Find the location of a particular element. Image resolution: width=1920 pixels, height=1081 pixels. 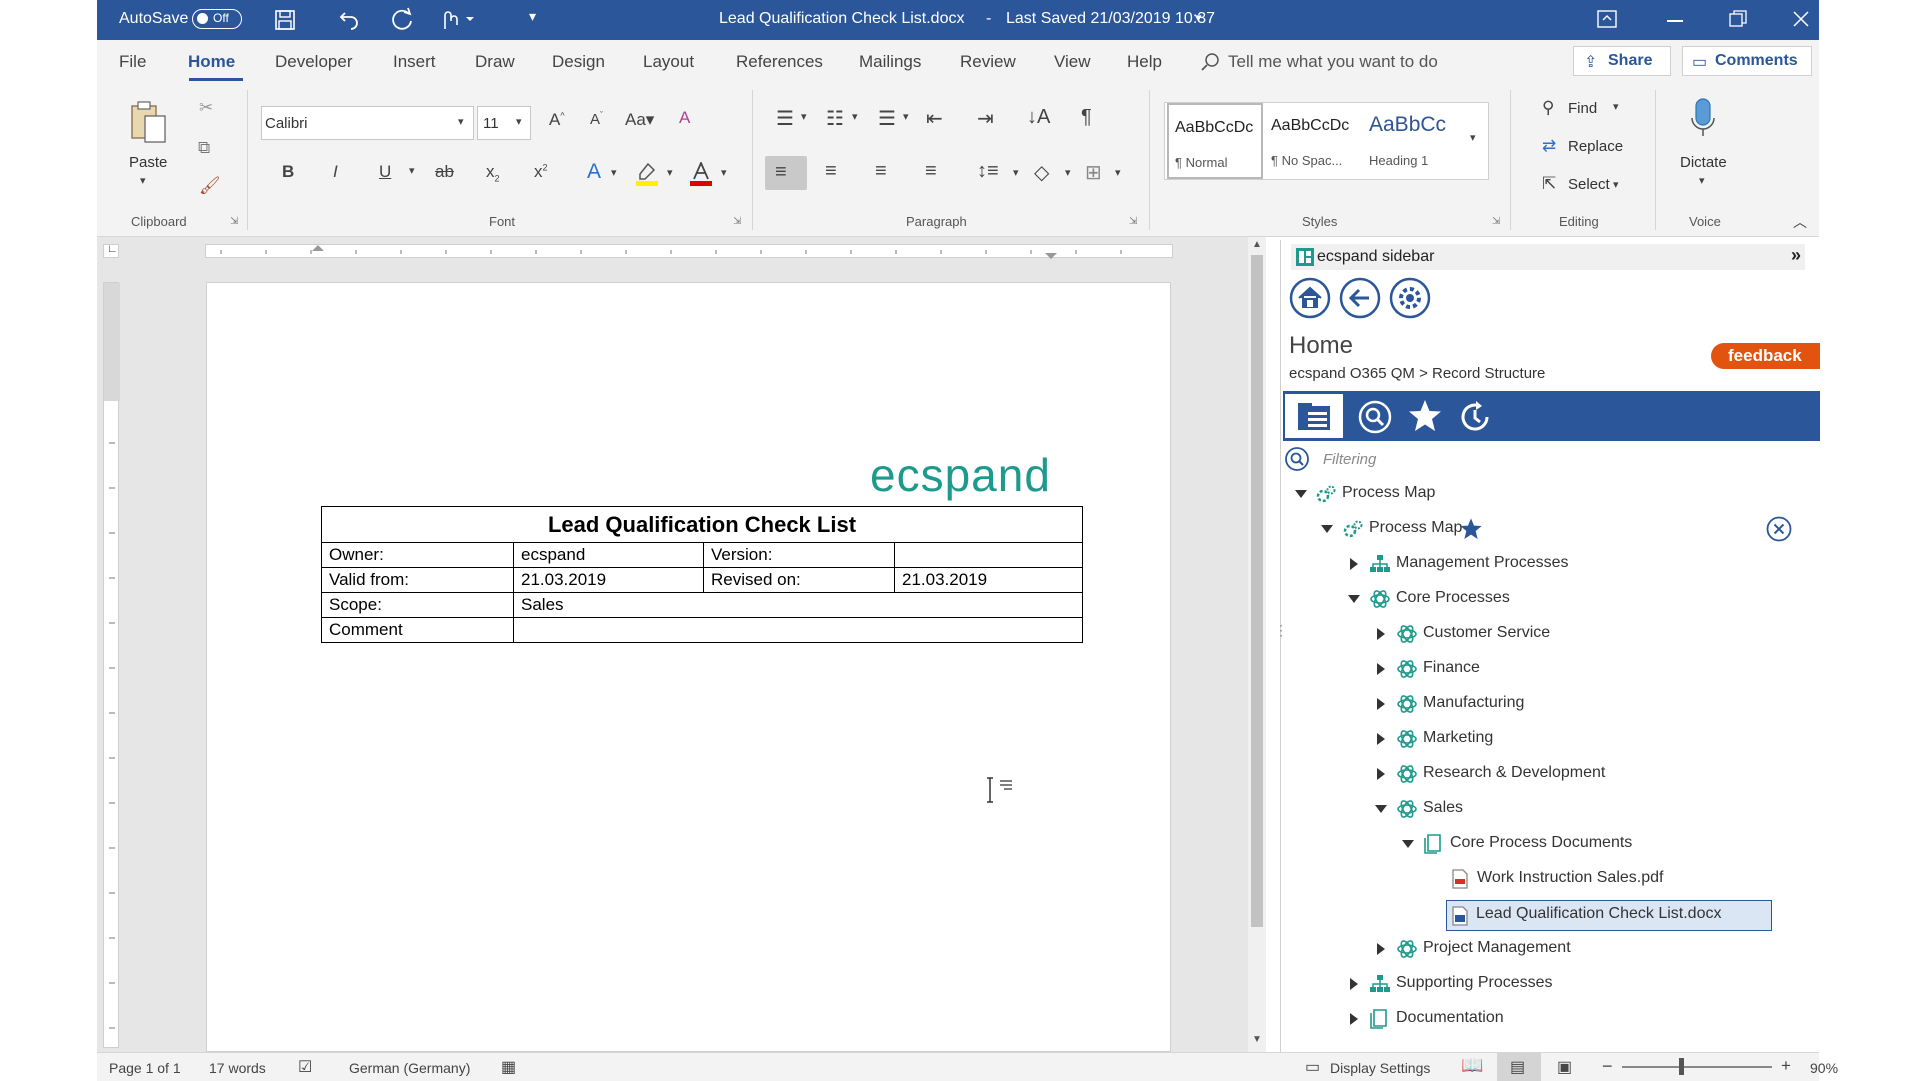

tab-mailings: Mailings is located at coordinates (890, 62).